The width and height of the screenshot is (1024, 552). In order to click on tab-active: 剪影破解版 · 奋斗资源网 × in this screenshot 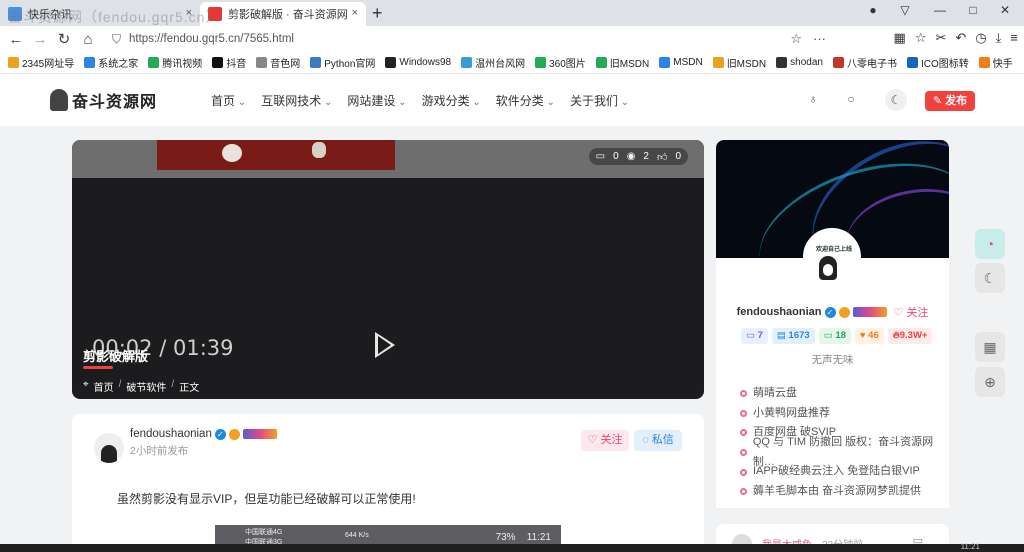, I will do `click(283, 14)`.